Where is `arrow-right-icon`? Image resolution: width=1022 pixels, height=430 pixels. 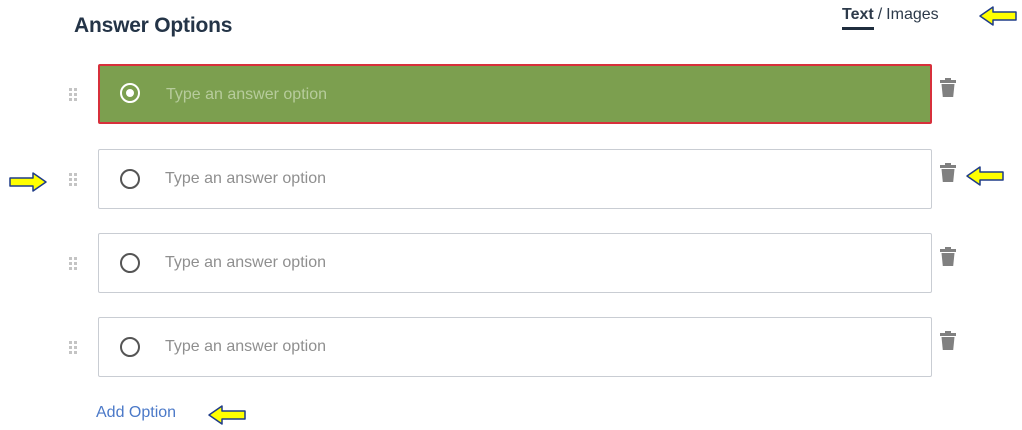 arrow-right-icon is located at coordinates (28, 182).